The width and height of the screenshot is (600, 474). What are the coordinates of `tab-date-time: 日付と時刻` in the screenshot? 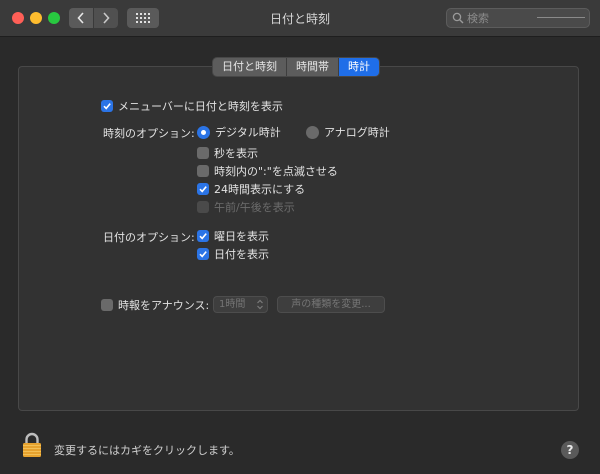 It's located at (250, 67).